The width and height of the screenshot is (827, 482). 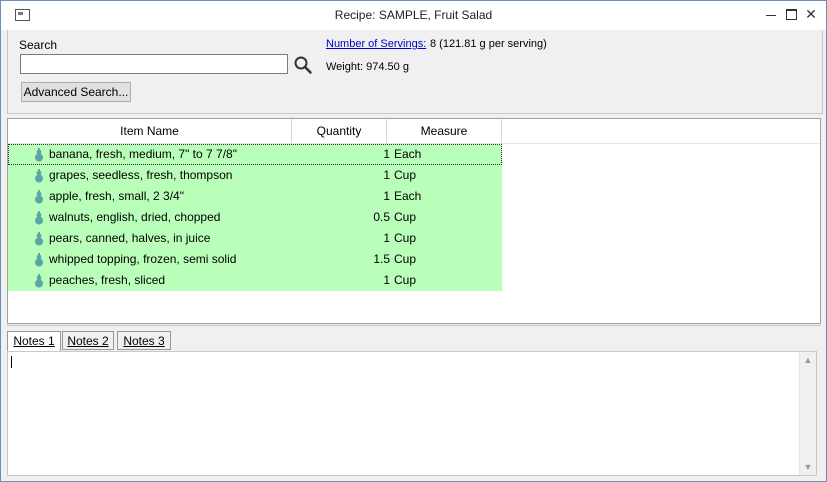 What do you see at coordinates (811, 14) in the screenshot?
I see `close-button: ✕` at bounding box center [811, 14].